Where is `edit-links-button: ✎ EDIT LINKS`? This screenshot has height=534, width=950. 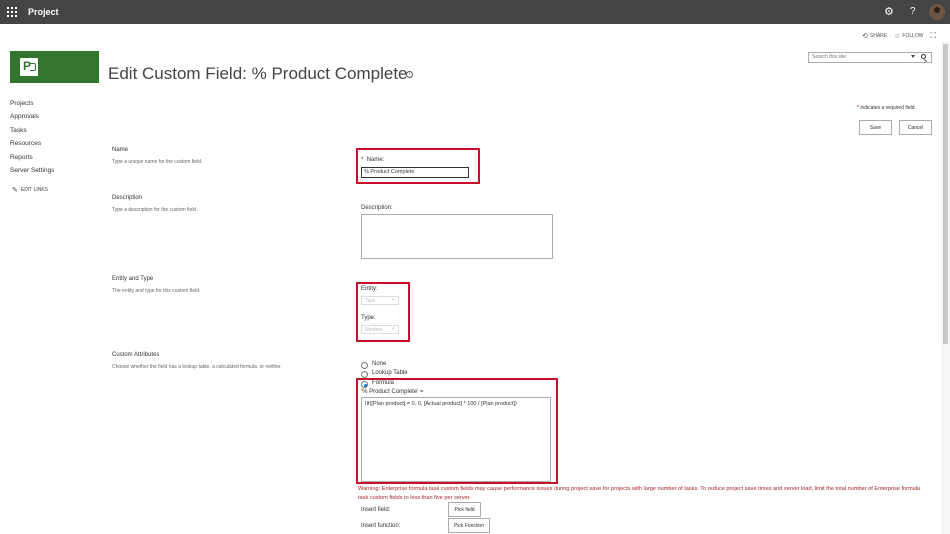
edit-links-button: ✎ EDIT LINKS is located at coordinates (30, 190).